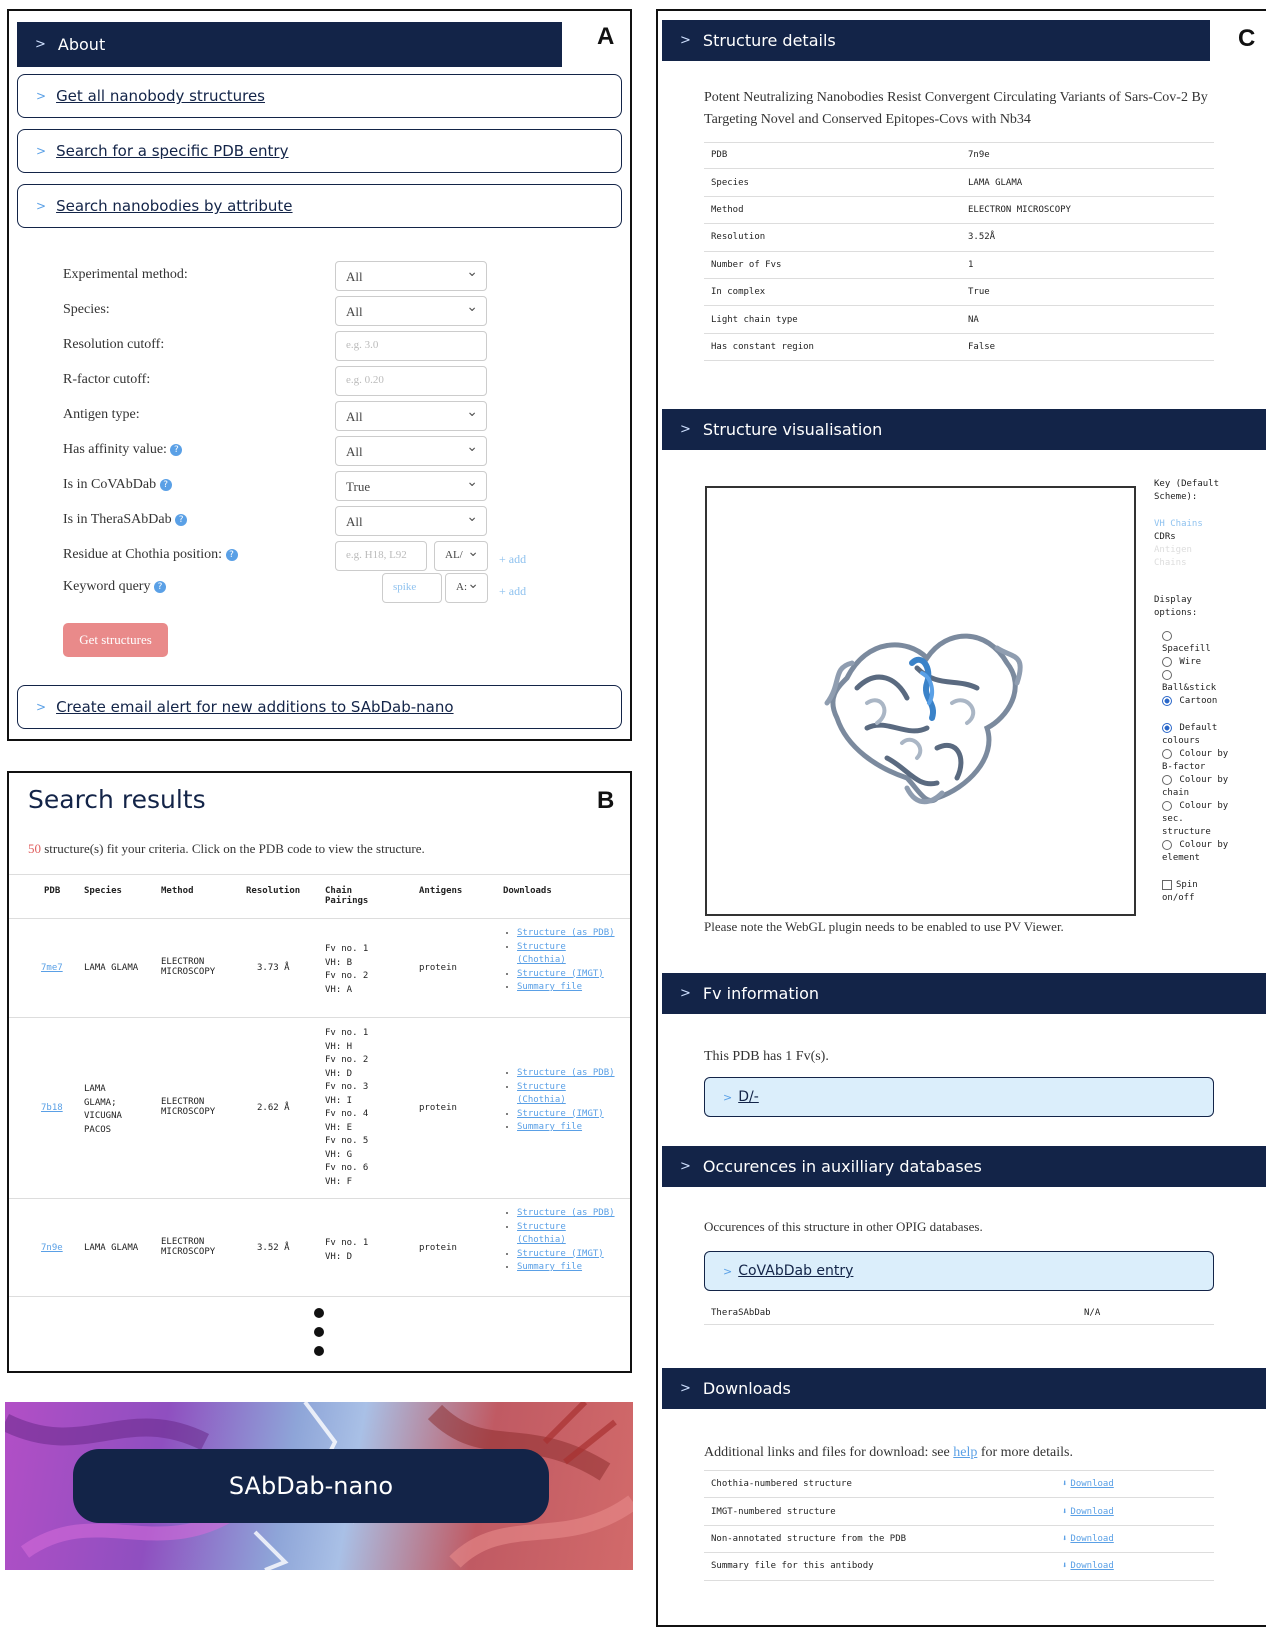  I want to click on display-option-ballstick: Ball&stick, so click(1198, 682).